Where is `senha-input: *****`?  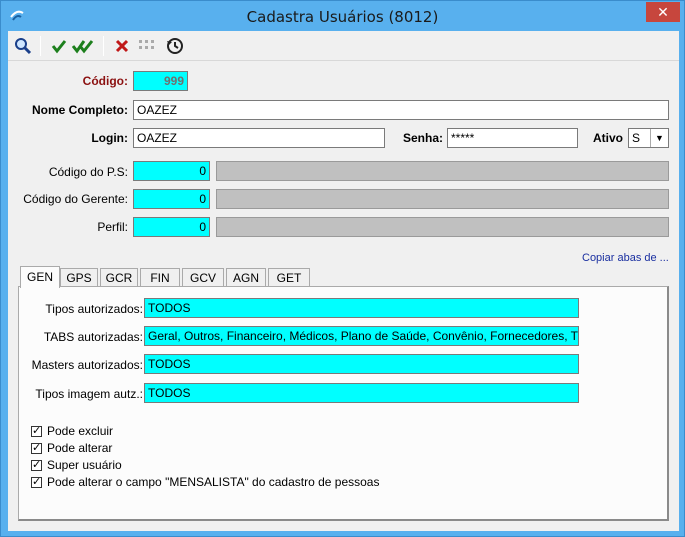 senha-input: ***** is located at coordinates (512, 138).